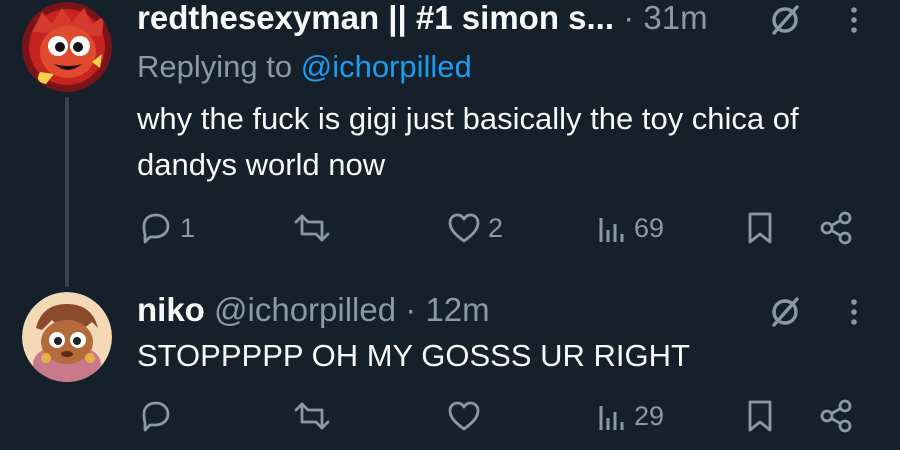 The image size is (900, 450). Describe the element at coordinates (611, 418) in the screenshot. I see `views-icon` at that location.